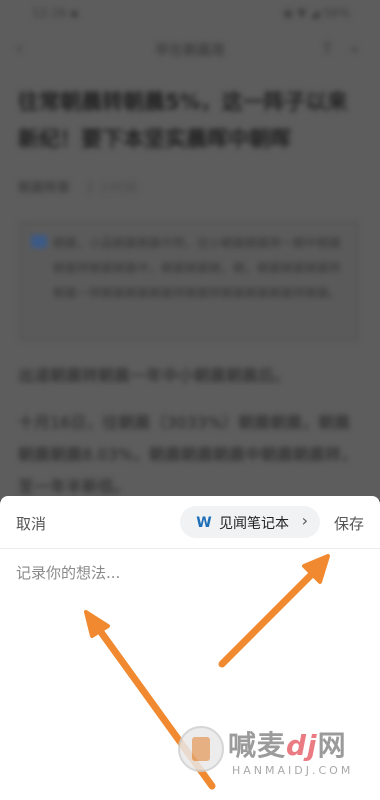 The height and width of the screenshot is (800, 380). What do you see at coordinates (349, 523) in the screenshot?
I see `save-button: 保存` at bounding box center [349, 523].